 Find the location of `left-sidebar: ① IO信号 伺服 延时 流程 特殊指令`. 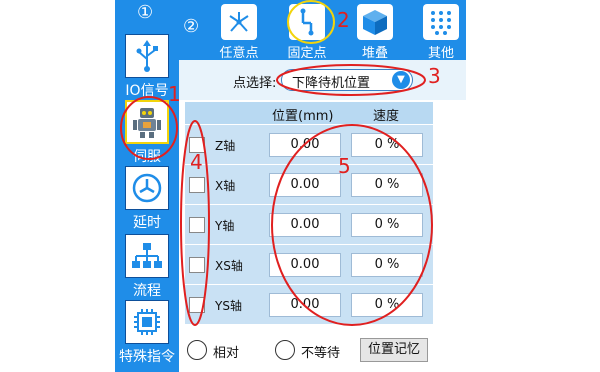

left-sidebar: ① IO信号 伺服 延时 流程 特殊指令 is located at coordinates (147, 186).